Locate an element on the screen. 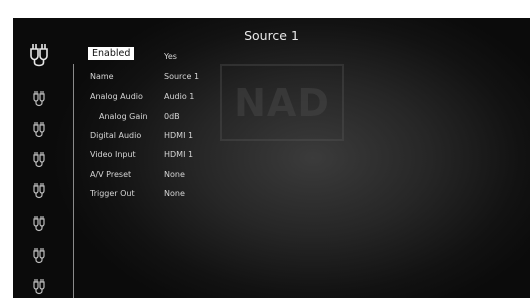 This screenshot has height=298, width=530. setting-label: Trigger Out is located at coordinates (112, 193).